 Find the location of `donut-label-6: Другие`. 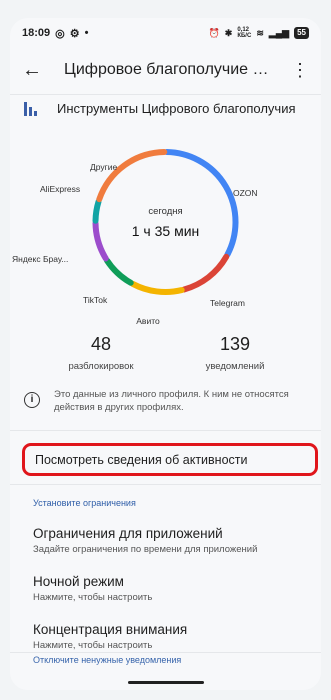

donut-label-6: Другие is located at coordinates (103, 167).